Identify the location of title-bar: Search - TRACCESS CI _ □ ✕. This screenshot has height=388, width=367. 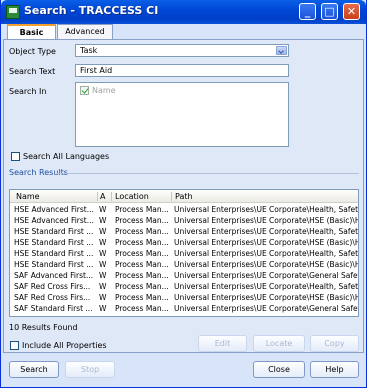
(183, 12).